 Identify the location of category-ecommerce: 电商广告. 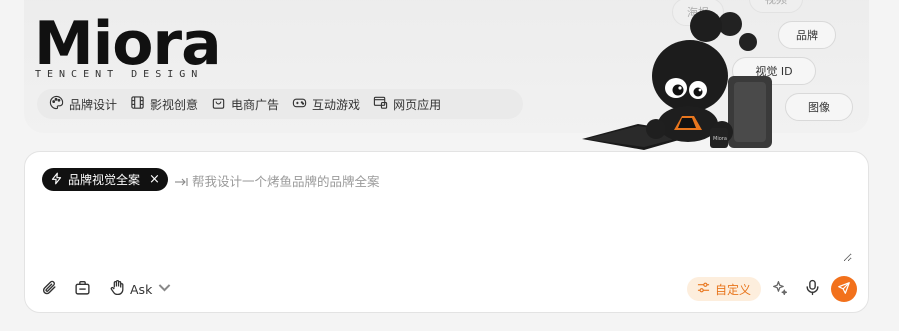
(249, 104).